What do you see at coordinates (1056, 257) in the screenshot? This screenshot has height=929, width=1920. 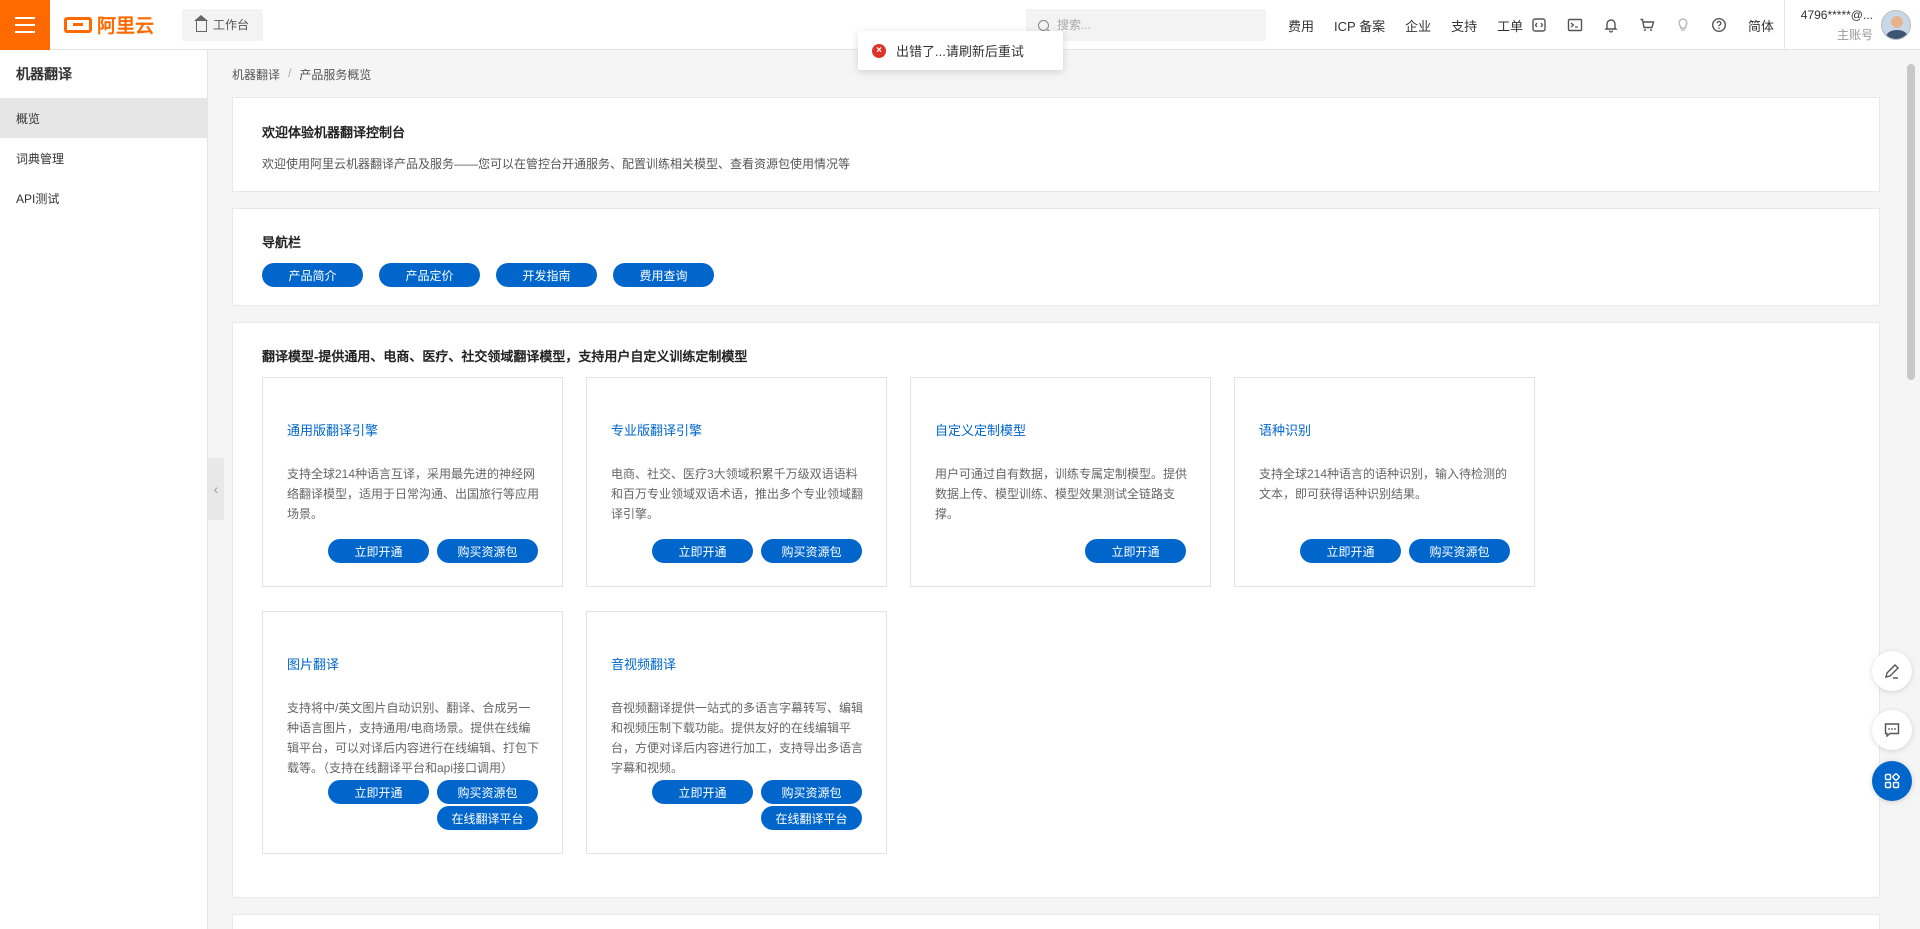 I see `navigation-card: 导航栏 产品简介 产品定价 开发指南 费用查询` at bounding box center [1056, 257].